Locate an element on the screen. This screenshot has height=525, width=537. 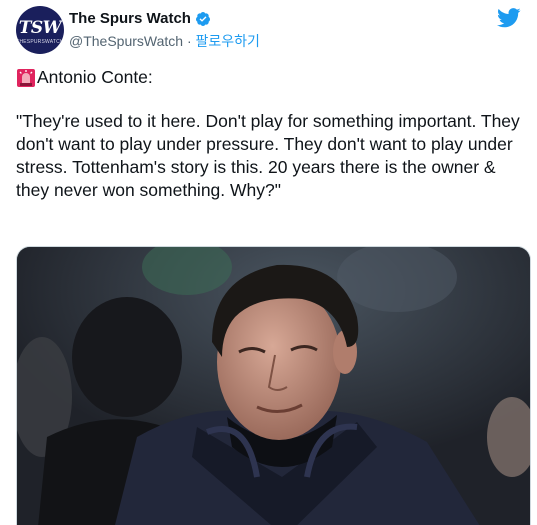
rotating-light-emoji-icon is located at coordinates (26, 77).